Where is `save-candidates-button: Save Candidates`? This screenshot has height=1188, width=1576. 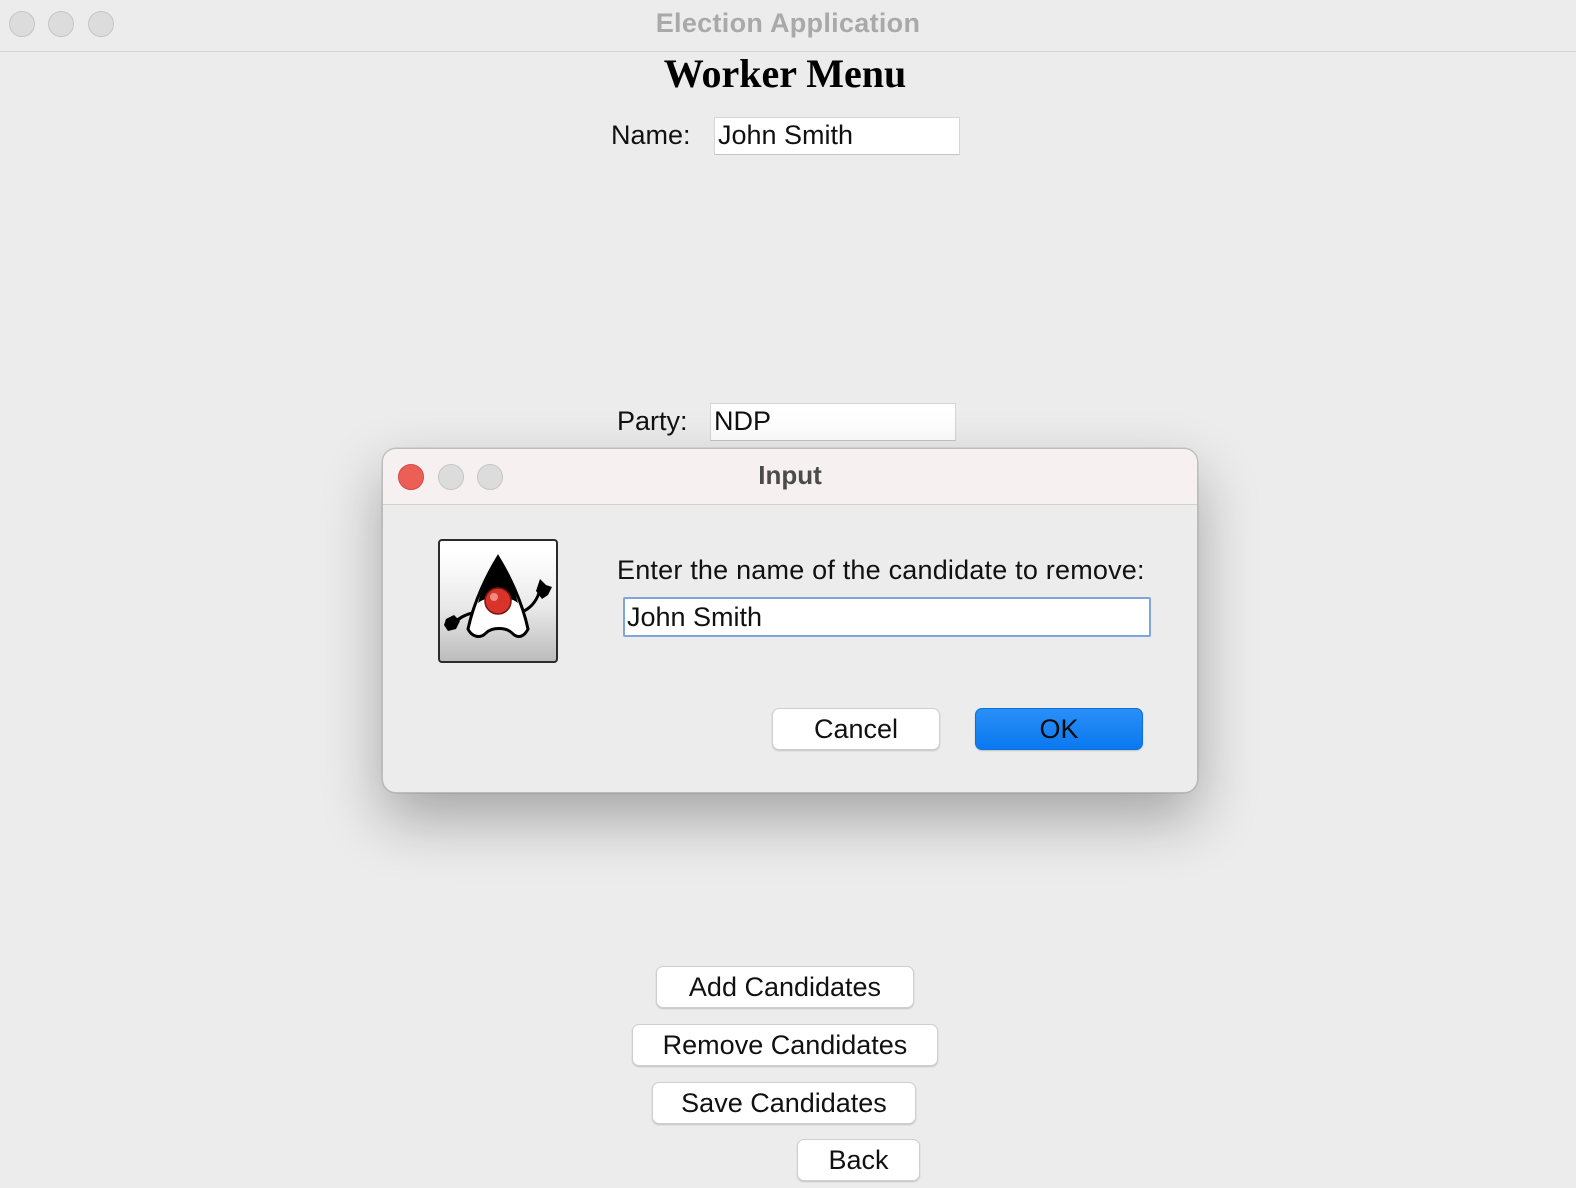
save-candidates-button: Save Candidates is located at coordinates (784, 1103).